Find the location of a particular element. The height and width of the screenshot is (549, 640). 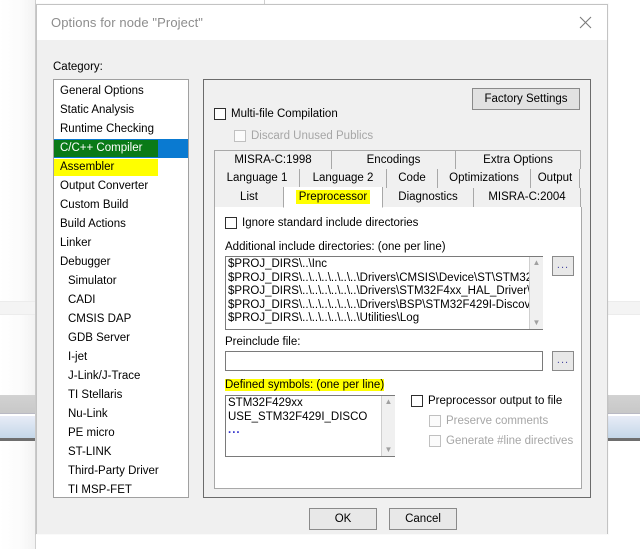

tab-language-2: Language 2 is located at coordinates (343, 178).